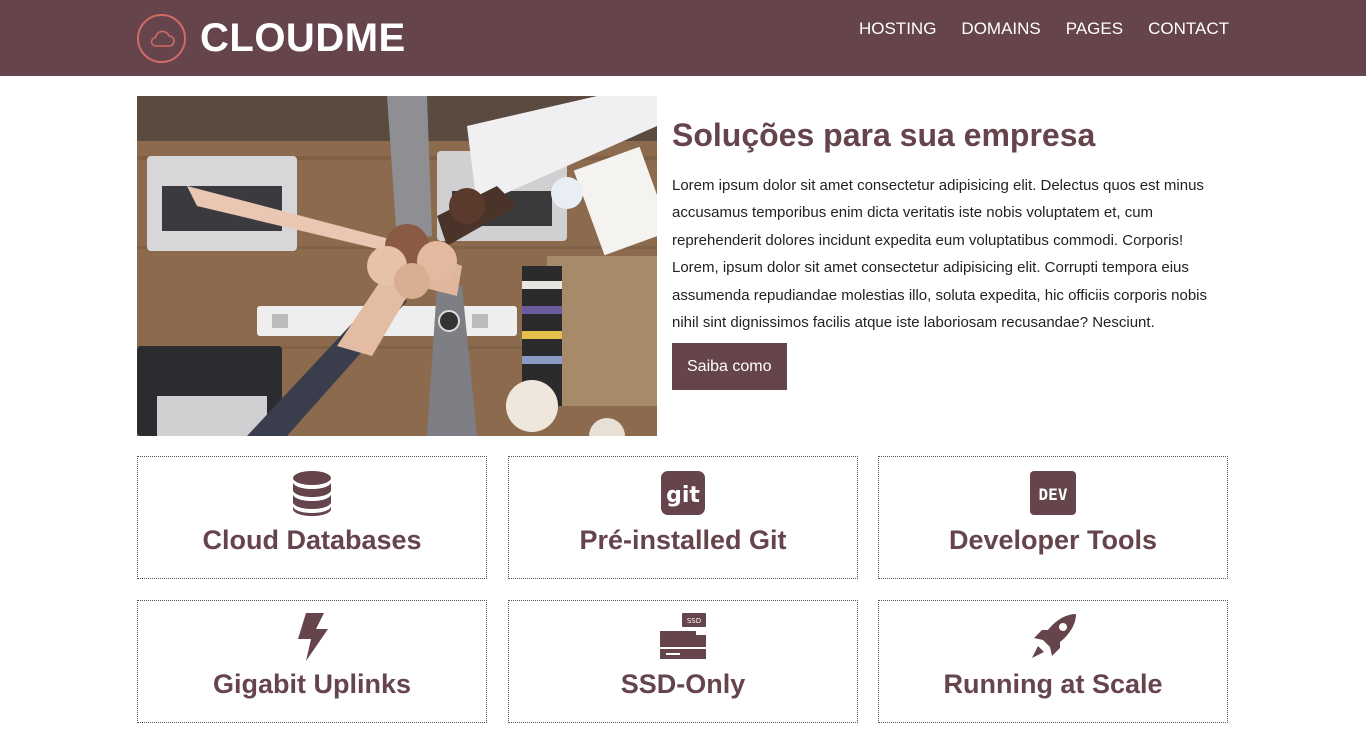 The image size is (1366, 743). Describe the element at coordinates (683, 637) in the screenshot. I see `ssd-icon: SSD` at that location.